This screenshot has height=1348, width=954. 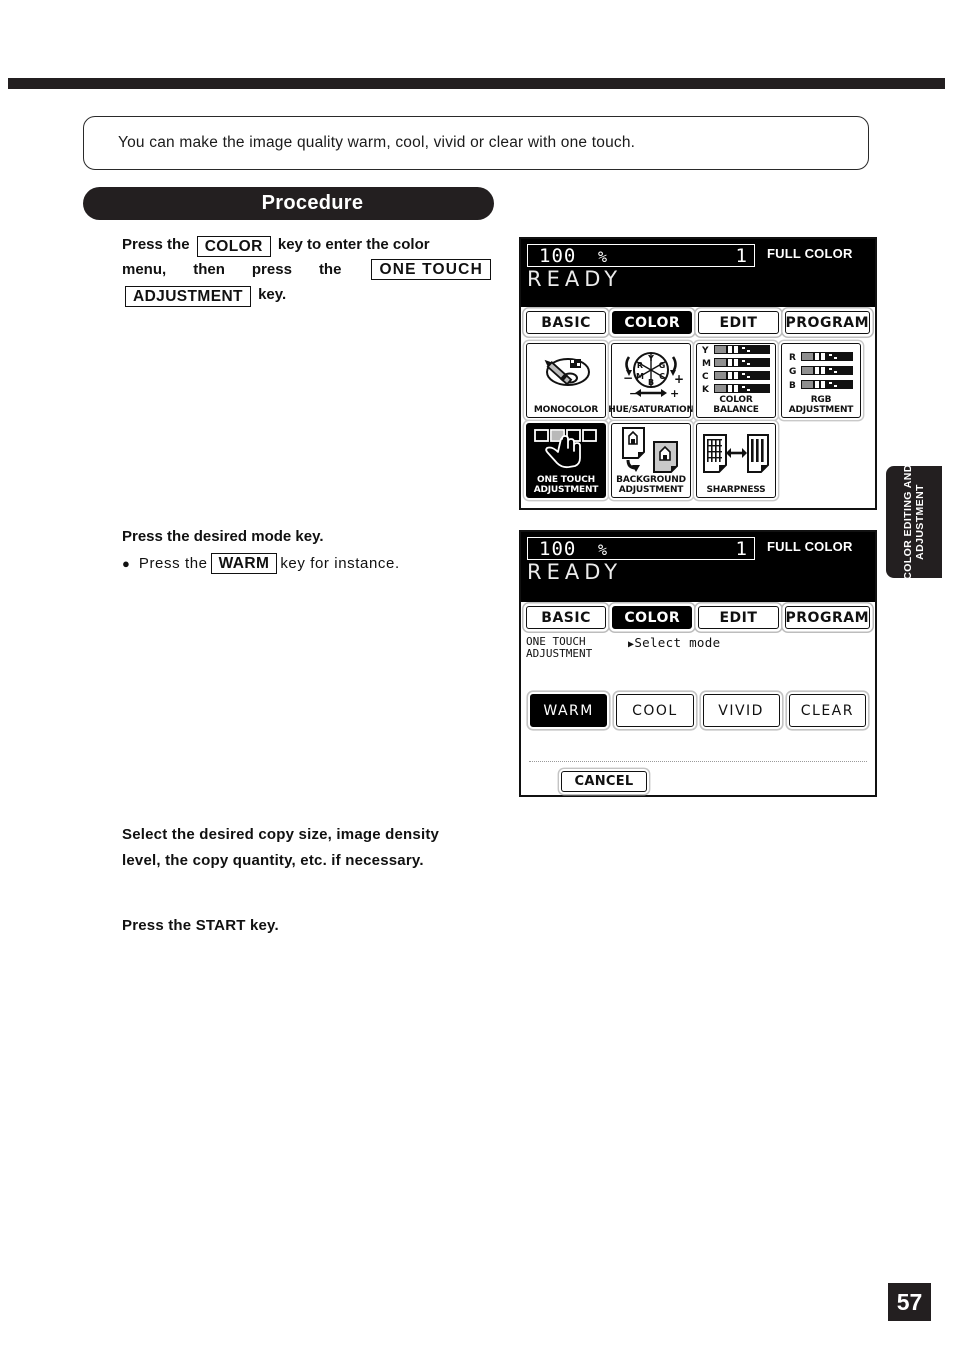 What do you see at coordinates (908, 522) in the screenshot?
I see `chapter-tab-line1: COLOR EDITING AND` at bounding box center [908, 522].